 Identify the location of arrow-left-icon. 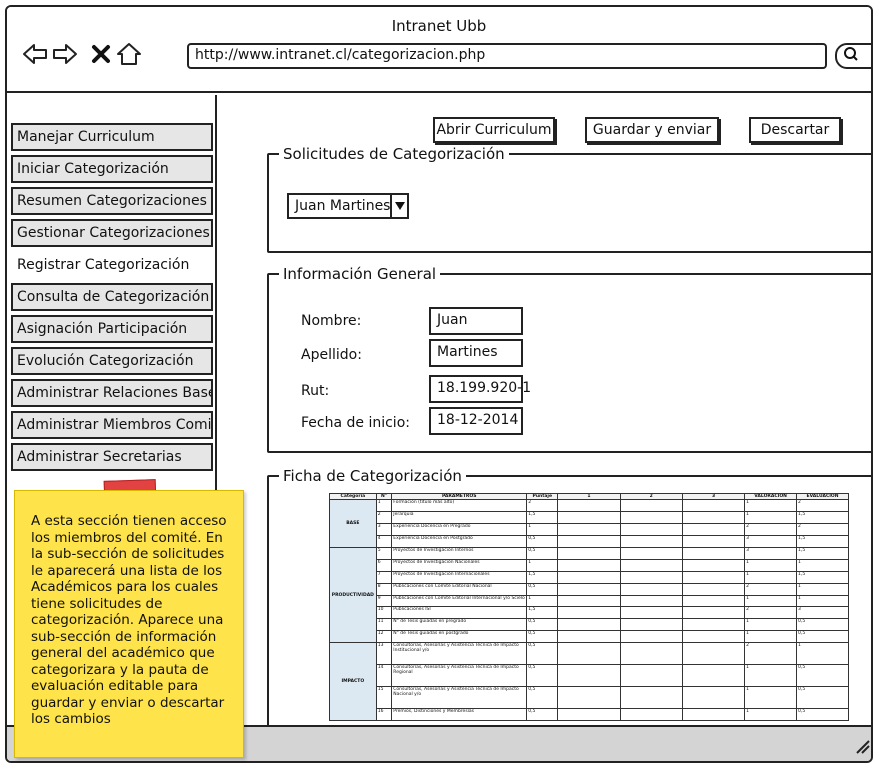
(35, 54).